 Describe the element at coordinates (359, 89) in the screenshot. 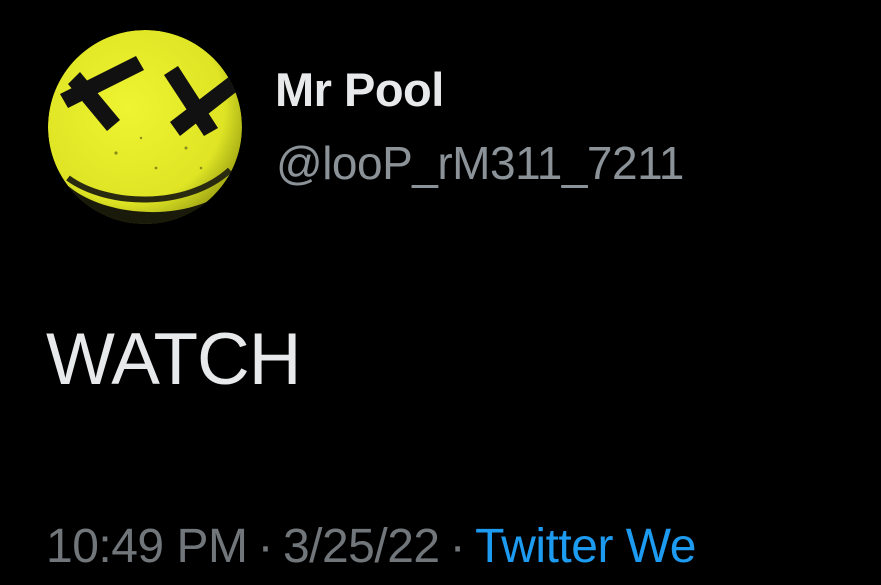

I see `display-name: Mr Pool` at that location.